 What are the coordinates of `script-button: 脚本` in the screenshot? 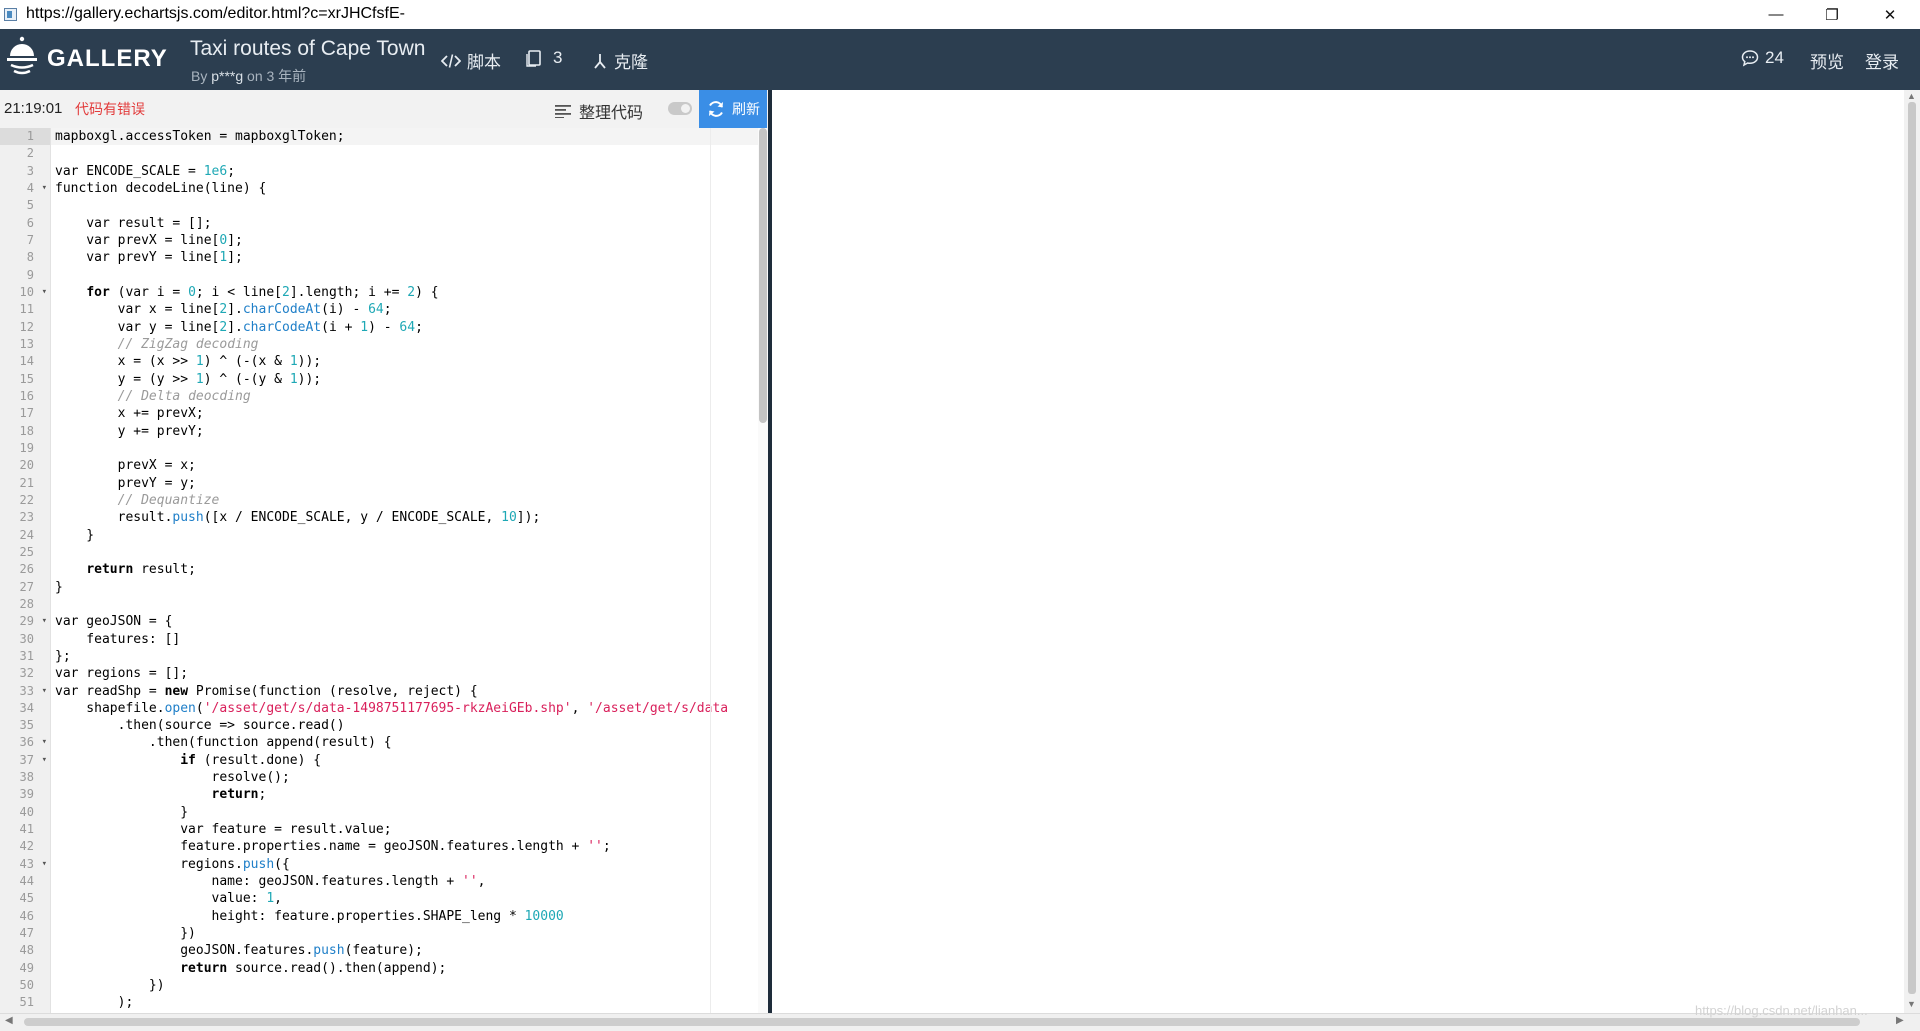 It's located at (471, 60).